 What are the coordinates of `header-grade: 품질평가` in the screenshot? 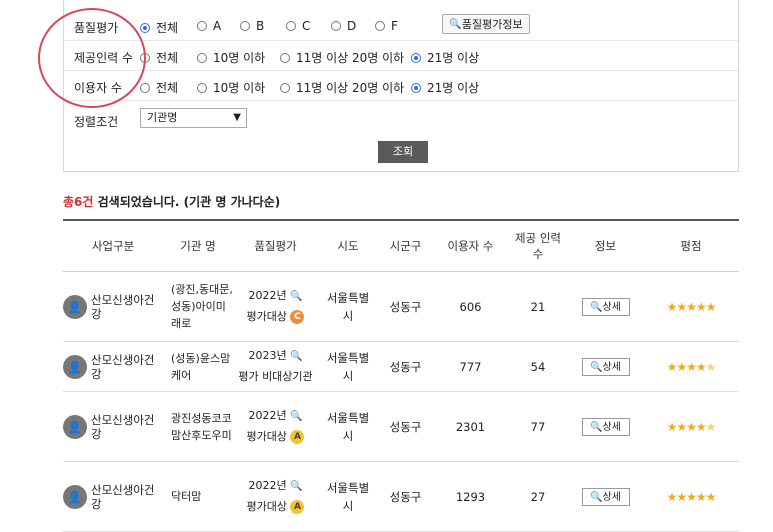 It's located at (275, 246).